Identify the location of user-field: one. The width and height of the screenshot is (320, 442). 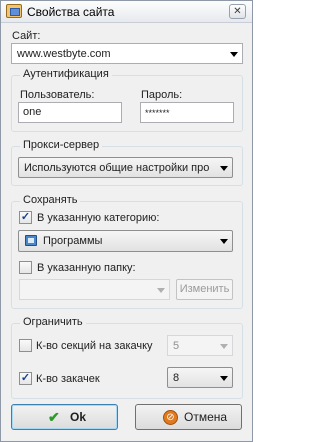
(70, 112).